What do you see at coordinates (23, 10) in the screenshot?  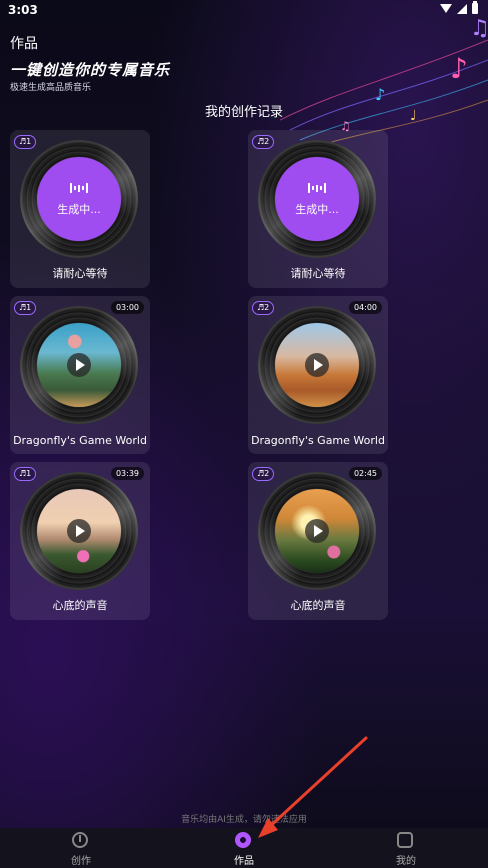 I see `status-time: 3:03` at bounding box center [23, 10].